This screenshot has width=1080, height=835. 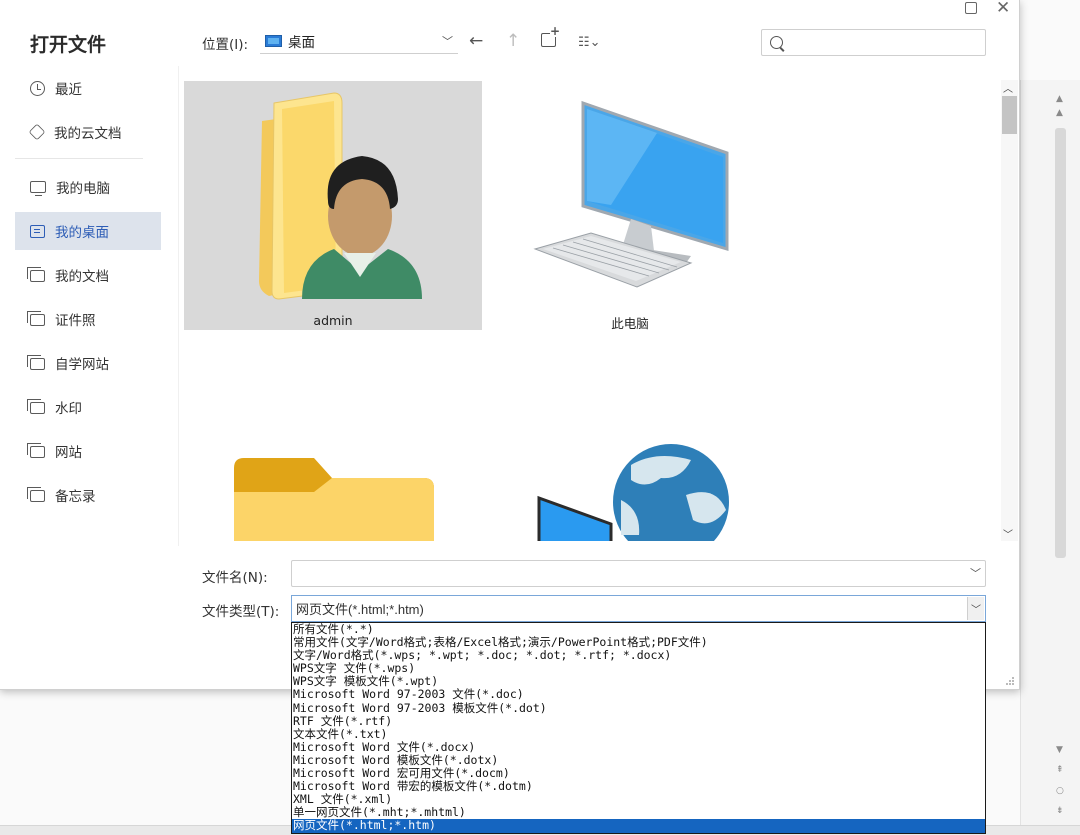 What do you see at coordinates (83, 189) in the screenshot?
I see `sidebar-item-label: 我的电脑` at bounding box center [83, 189].